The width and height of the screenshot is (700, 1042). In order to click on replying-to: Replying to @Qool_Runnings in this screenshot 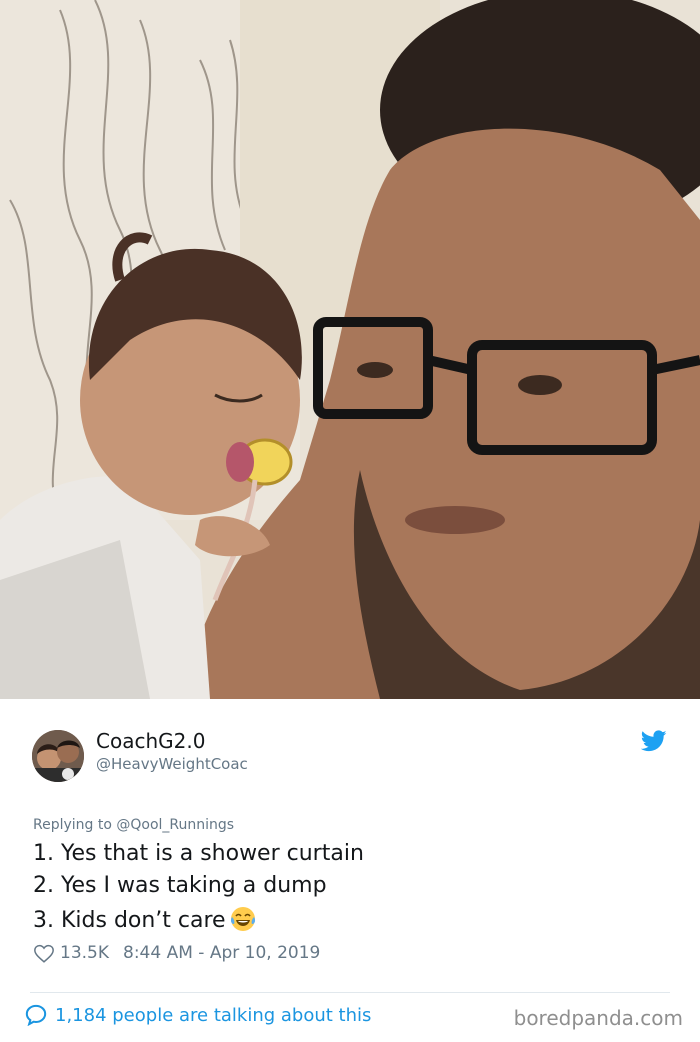, I will do `click(133, 825)`.